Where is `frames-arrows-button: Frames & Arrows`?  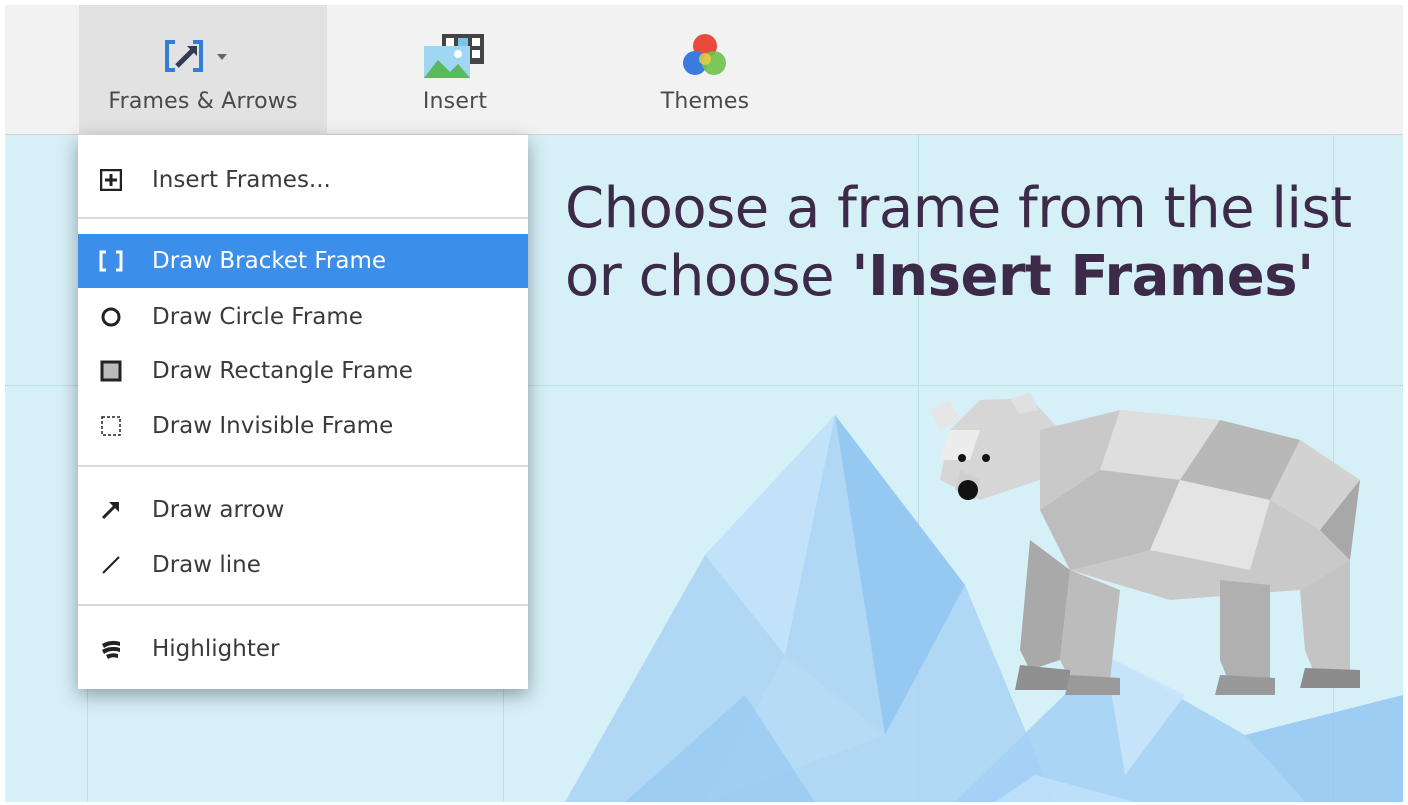
frames-arrows-button: Frames & Arrows is located at coordinates (203, 70).